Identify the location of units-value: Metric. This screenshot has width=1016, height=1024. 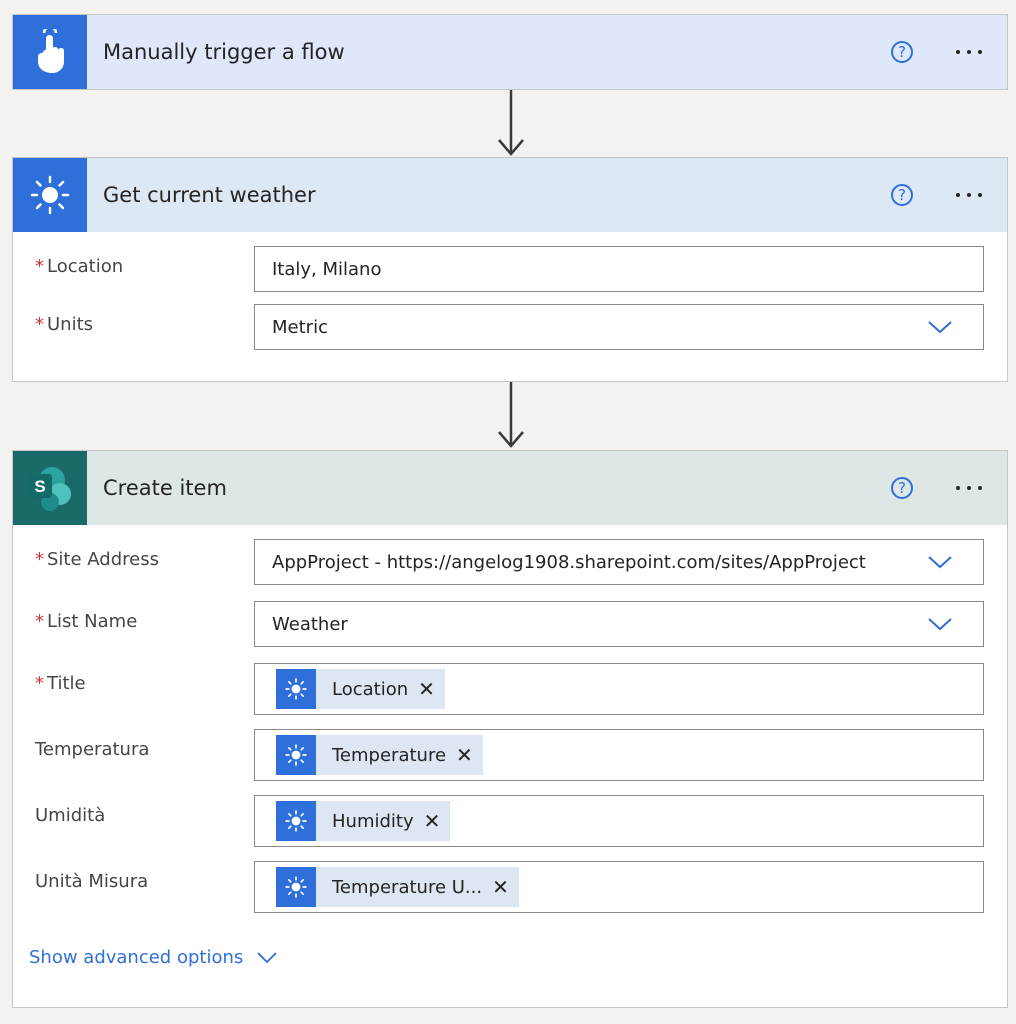
(300, 327).